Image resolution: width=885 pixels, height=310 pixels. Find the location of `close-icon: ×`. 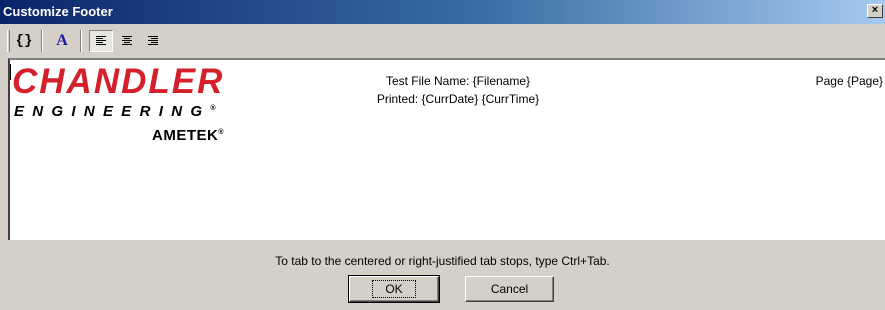

close-icon: × is located at coordinates (875, 10).